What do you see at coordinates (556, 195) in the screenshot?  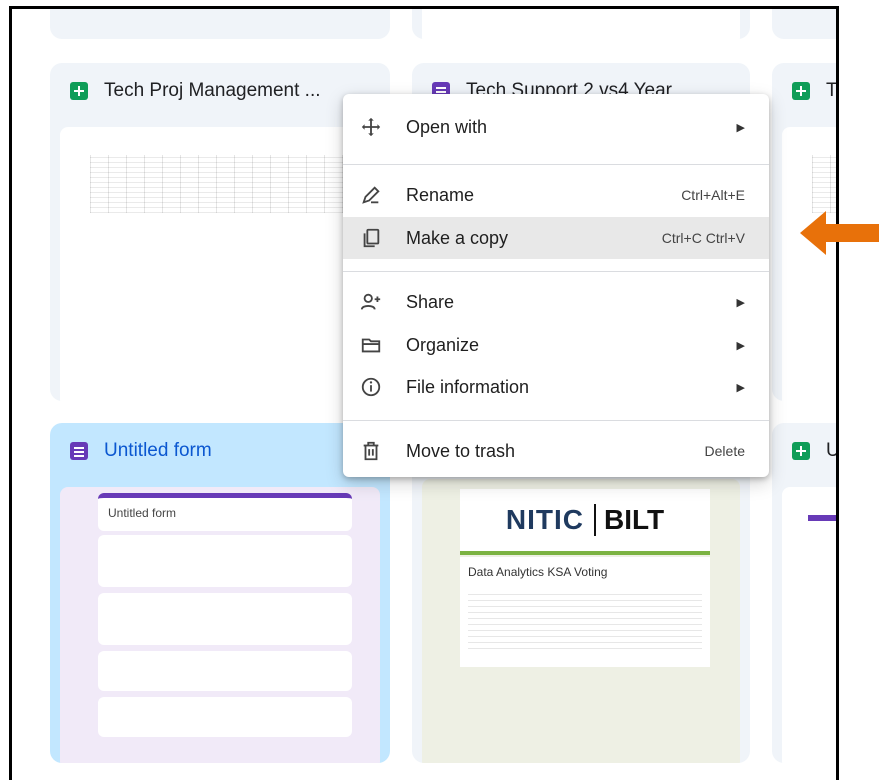 I see `menu-item-rename: Rename Ctrl+Alt+E` at bounding box center [556, 195].